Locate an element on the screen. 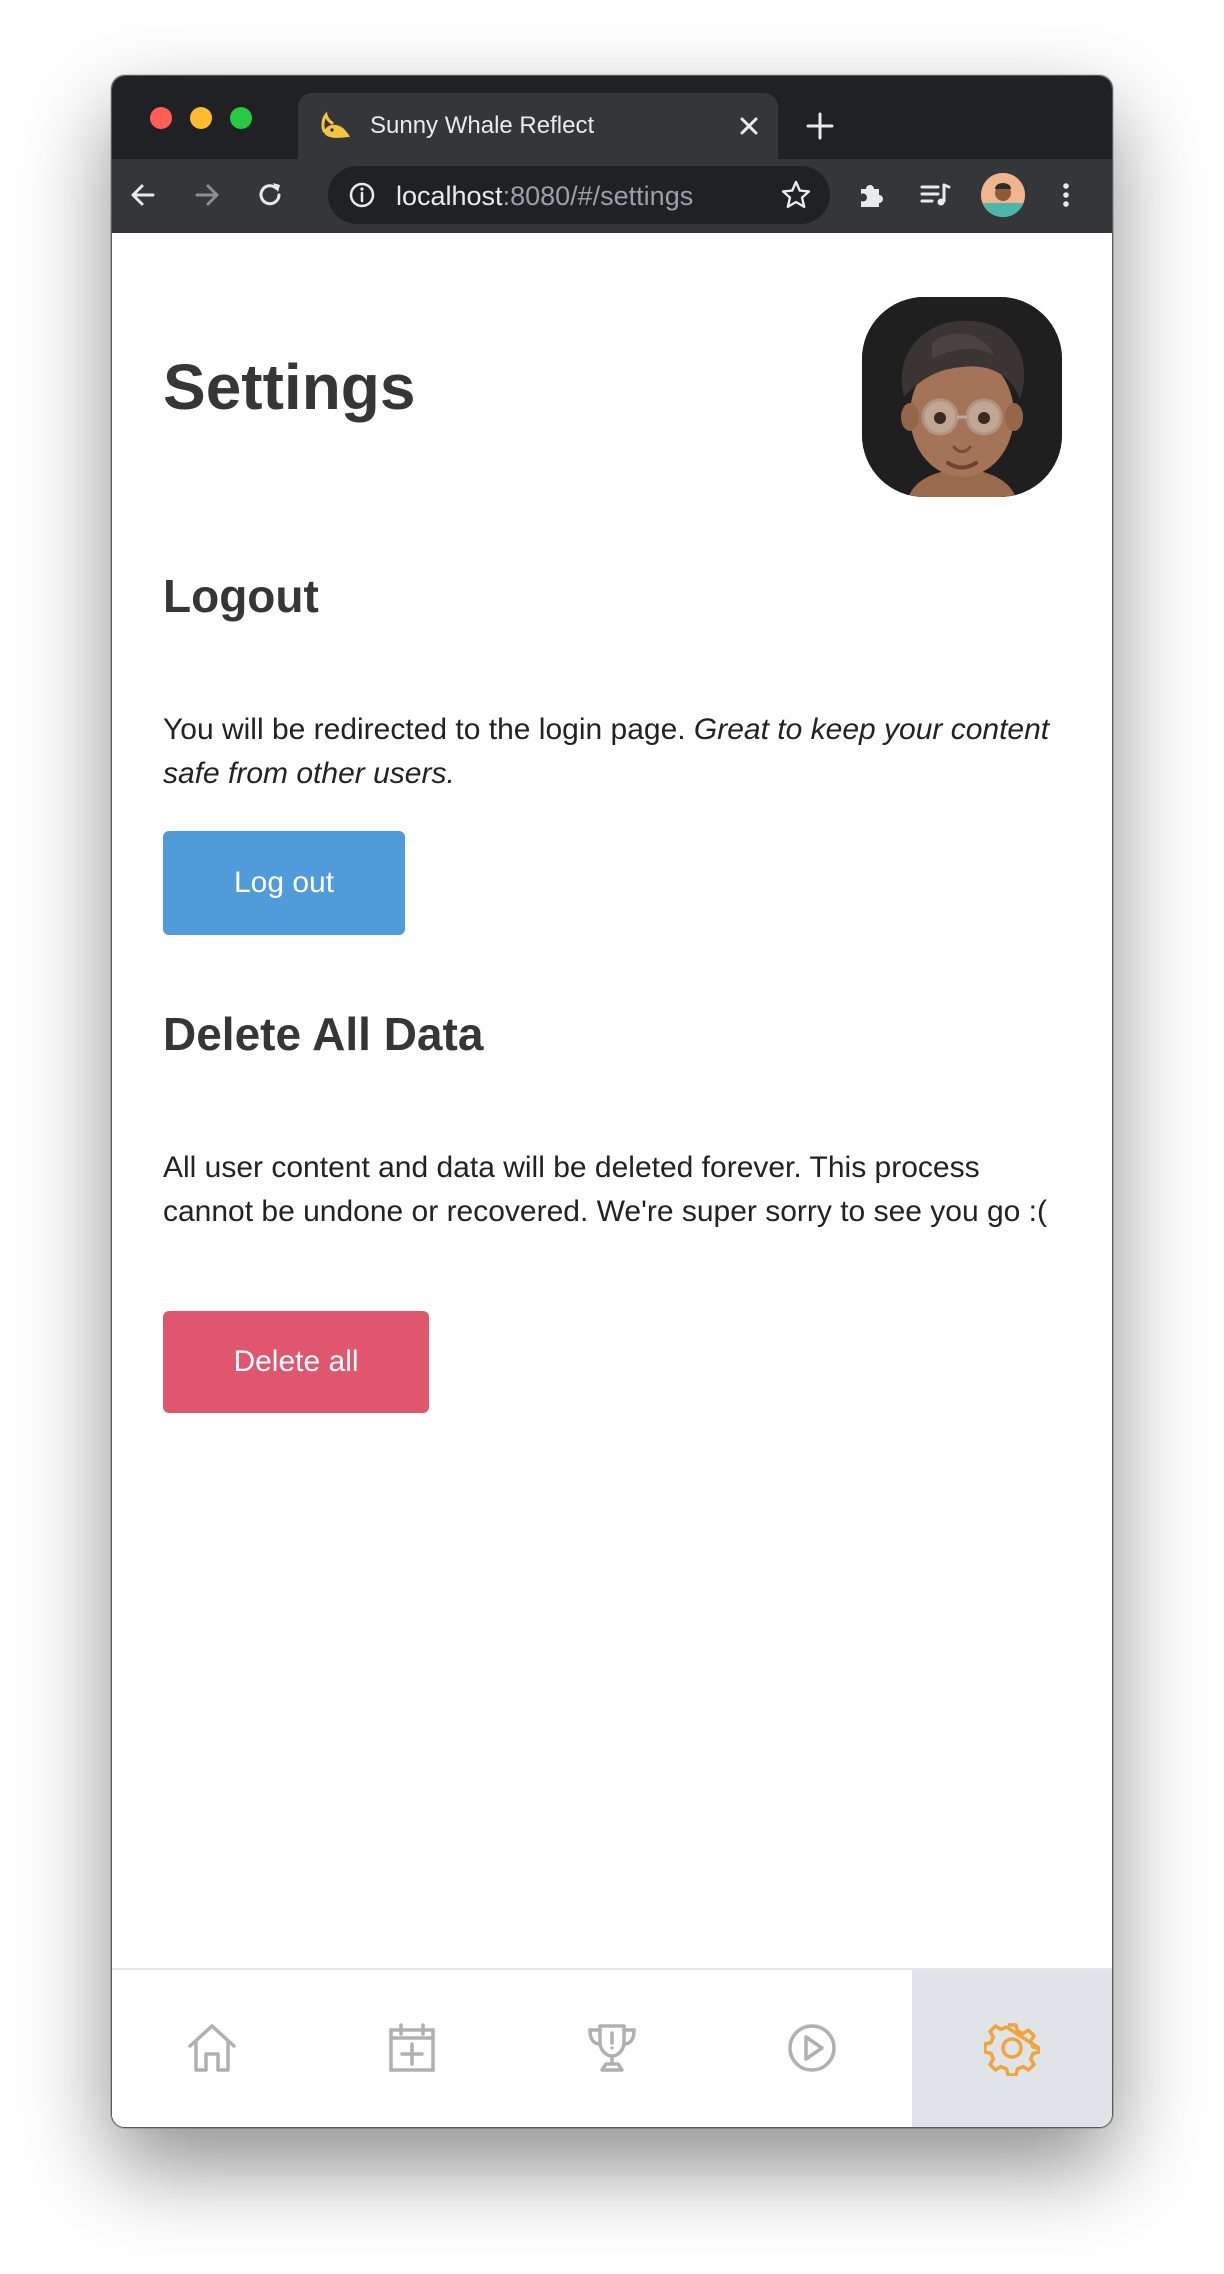 The width and height of the screenshot is (1224, 2274). forward-arrow-icon is located at coordinates (207, 195).